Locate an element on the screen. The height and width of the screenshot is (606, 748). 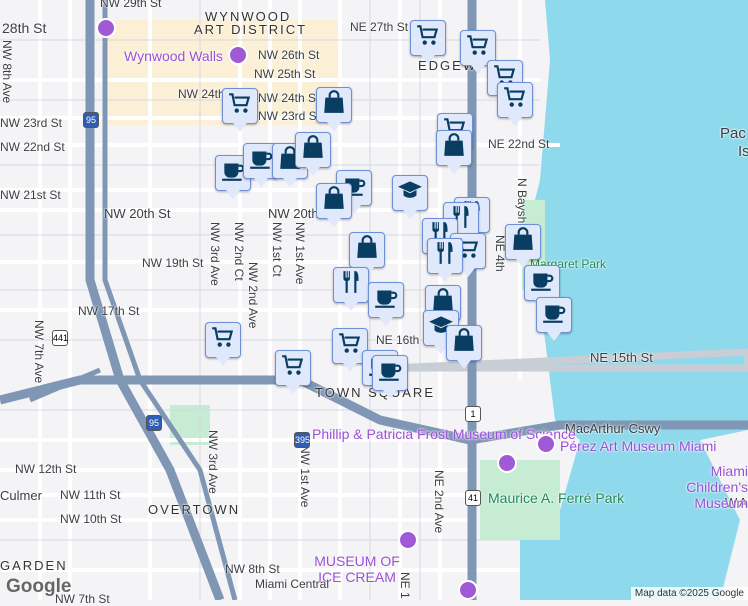
street-label: NW 21st St is located at coordinates (30, 195).